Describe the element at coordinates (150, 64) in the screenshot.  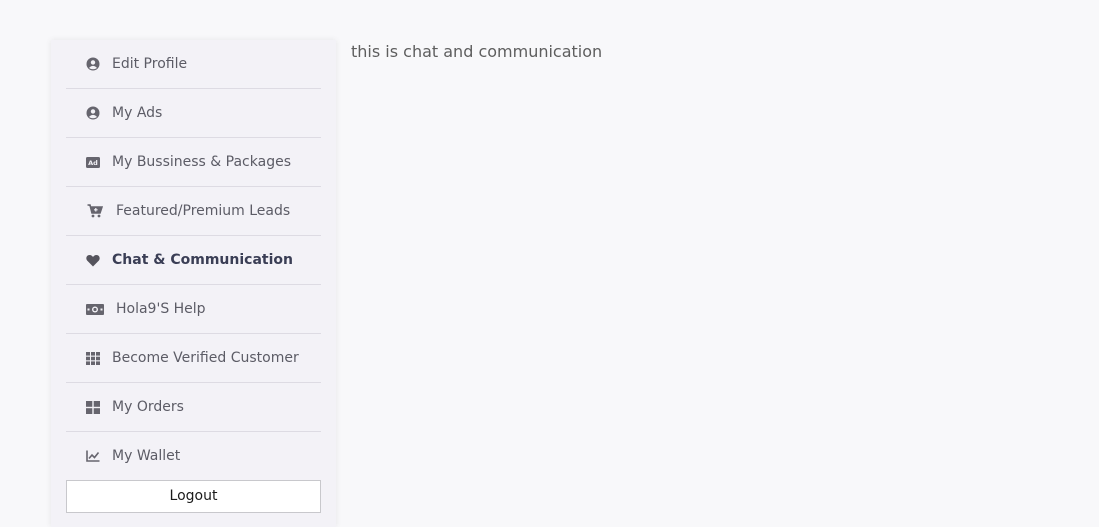
I see `sidebar-item-label: Edit Profile` at that location.